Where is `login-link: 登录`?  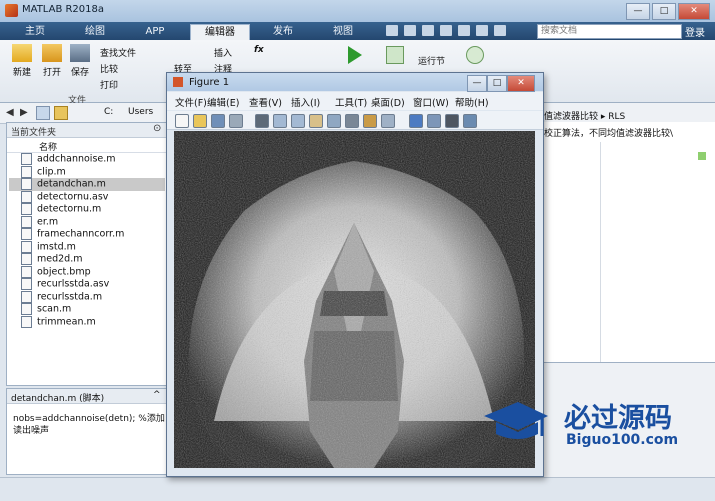
login-link: 登录 is located at coordinates (695, 31).